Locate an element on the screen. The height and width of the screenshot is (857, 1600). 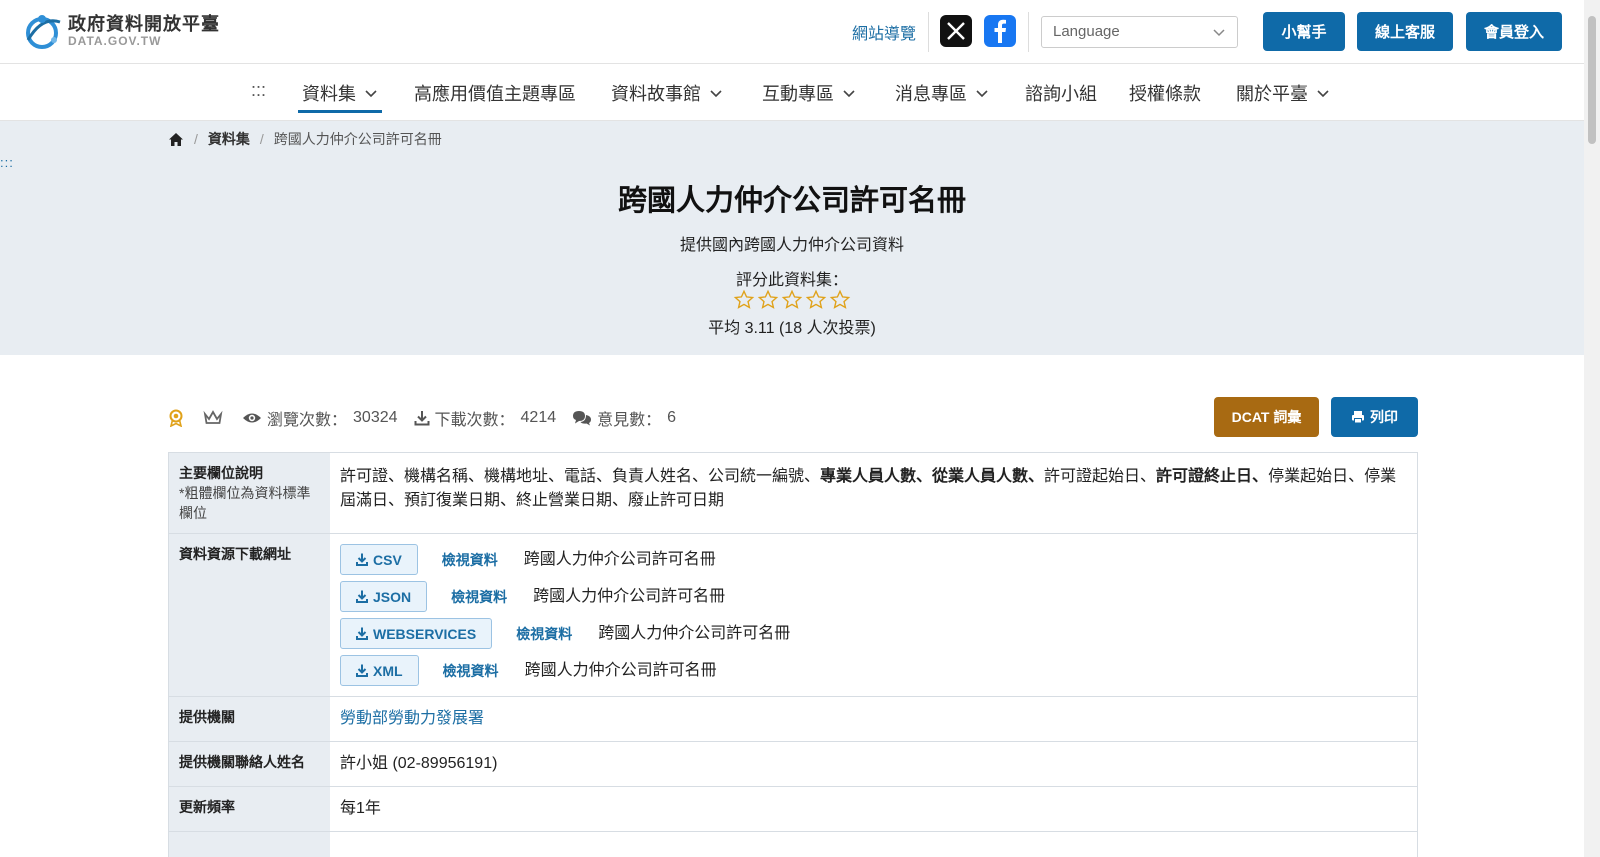
facebook-share-button is located at coordinates (1000, 31).